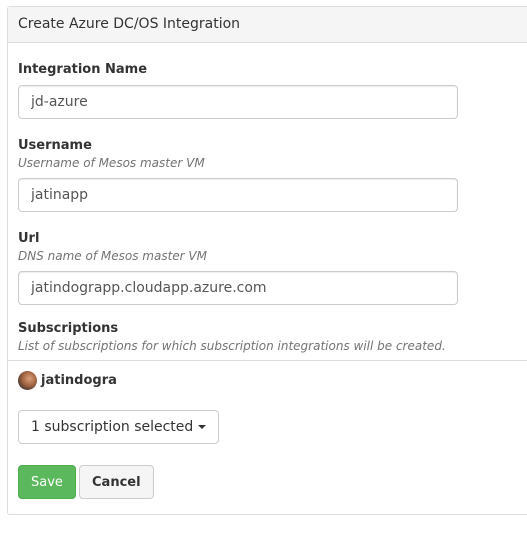 The width and height of the screenshot is (527, 534). What do you see at coordinates (238, 102) in the screenshot?
I see `integration-name-input` at bounding box center [238, 102].